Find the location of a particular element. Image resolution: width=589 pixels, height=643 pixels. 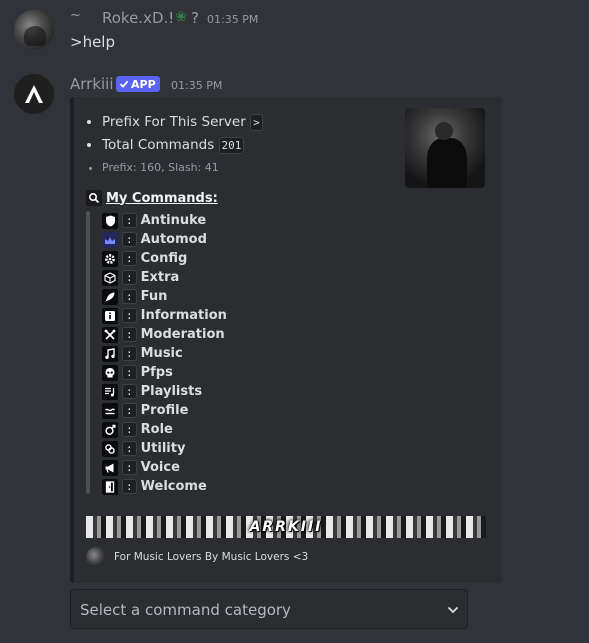

command-name: Profile is located at coordinates (164, 410).